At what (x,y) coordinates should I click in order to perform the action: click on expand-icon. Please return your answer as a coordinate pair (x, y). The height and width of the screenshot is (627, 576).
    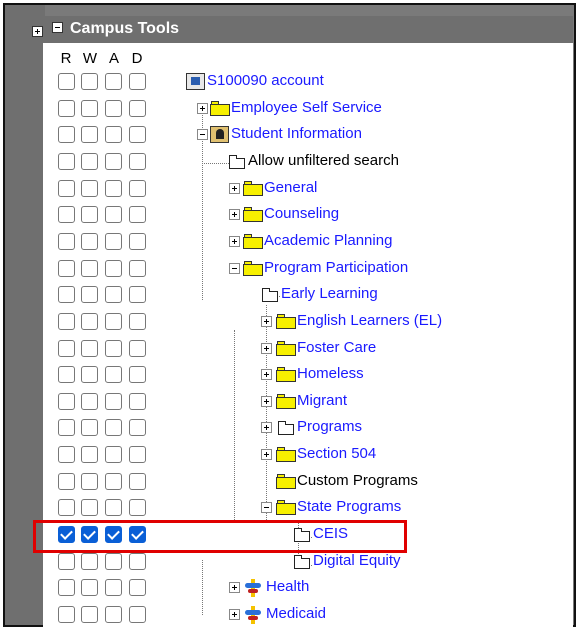
    Looking at the image, I should click on (37, 31).